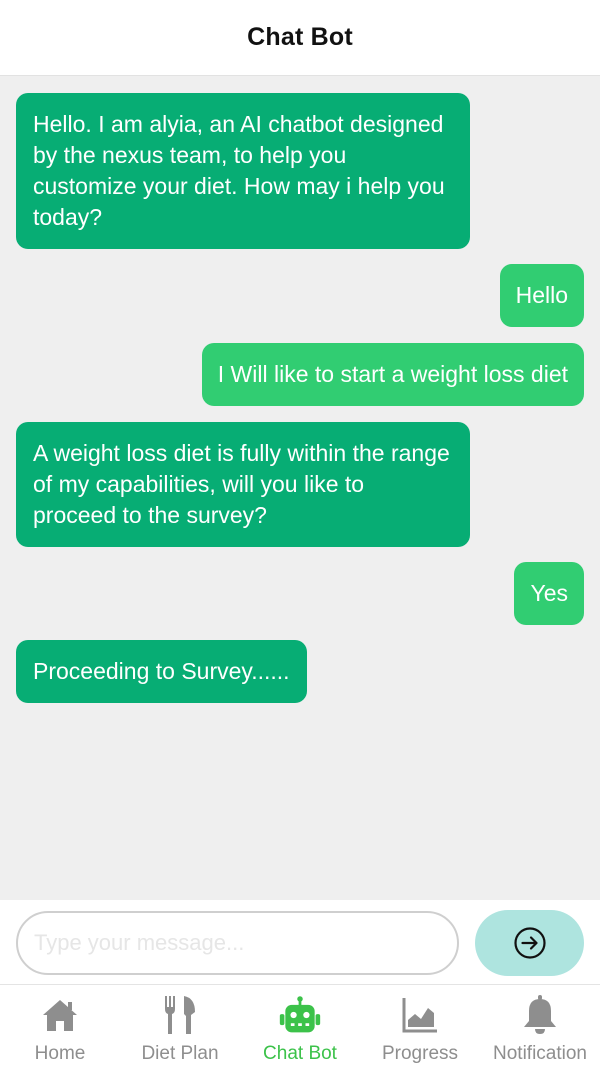 The width and height of the screenshot is (600, 1080). What do you see at coordinates (300, 1053) in the screenshot?
I see `tab-label: Chat Bot` at bounding box center [300, 1053].